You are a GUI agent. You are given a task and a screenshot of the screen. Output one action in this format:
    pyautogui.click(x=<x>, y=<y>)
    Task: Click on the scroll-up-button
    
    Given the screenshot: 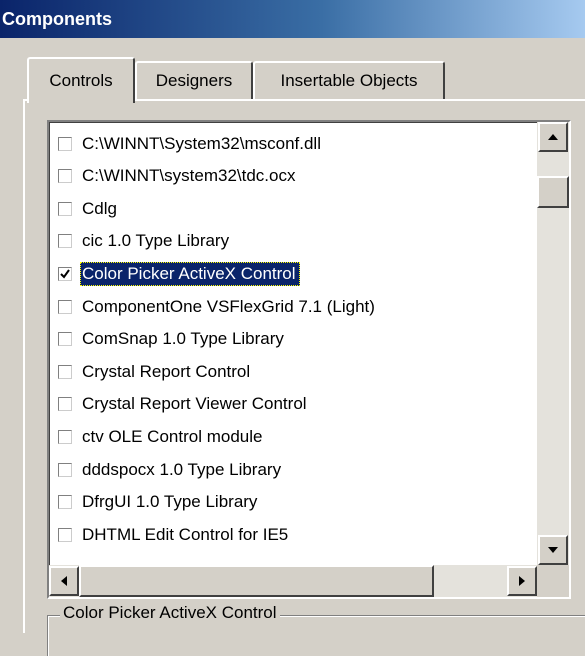 What is the action you would take?
    pyautogui.click(x=553, y=137)
    